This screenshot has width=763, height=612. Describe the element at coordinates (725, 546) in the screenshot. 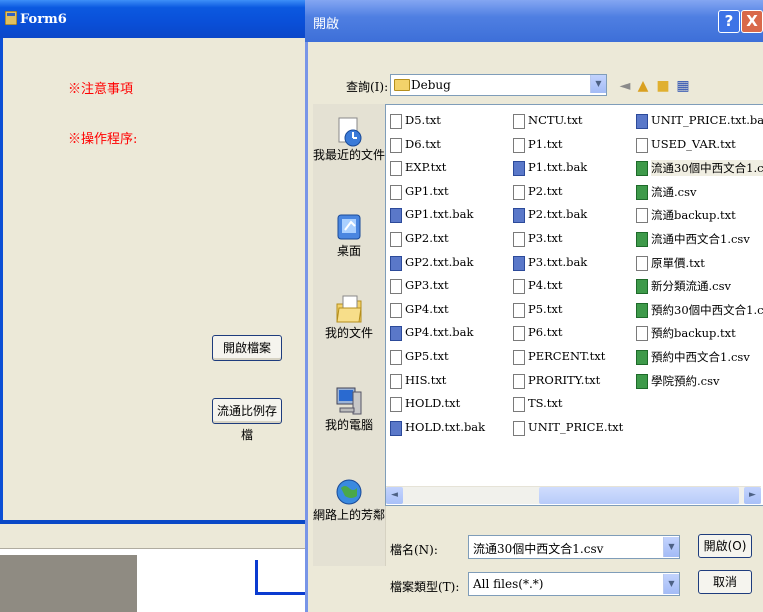

I see `open-button: 開啟(O)` at that location.